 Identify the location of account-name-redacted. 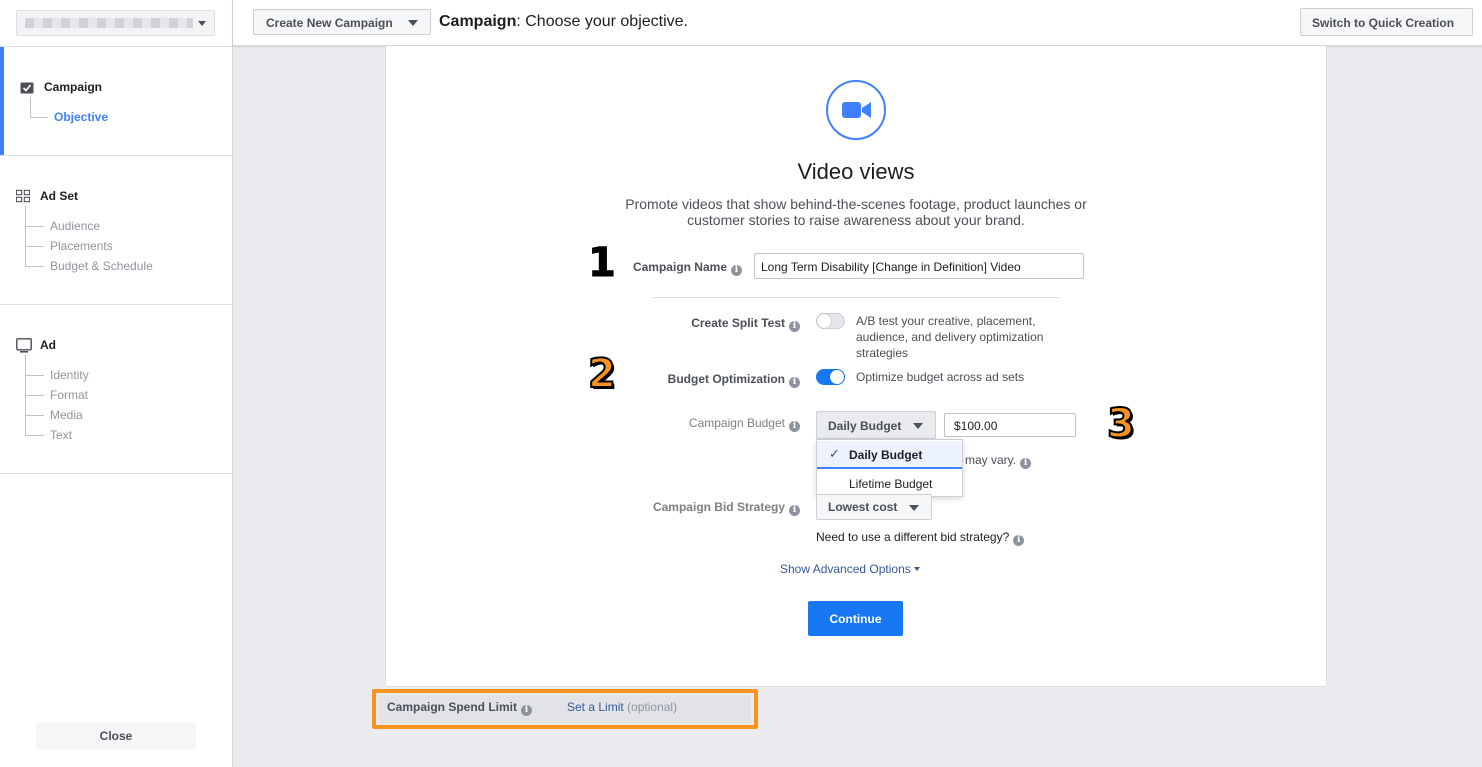
(109, 23).